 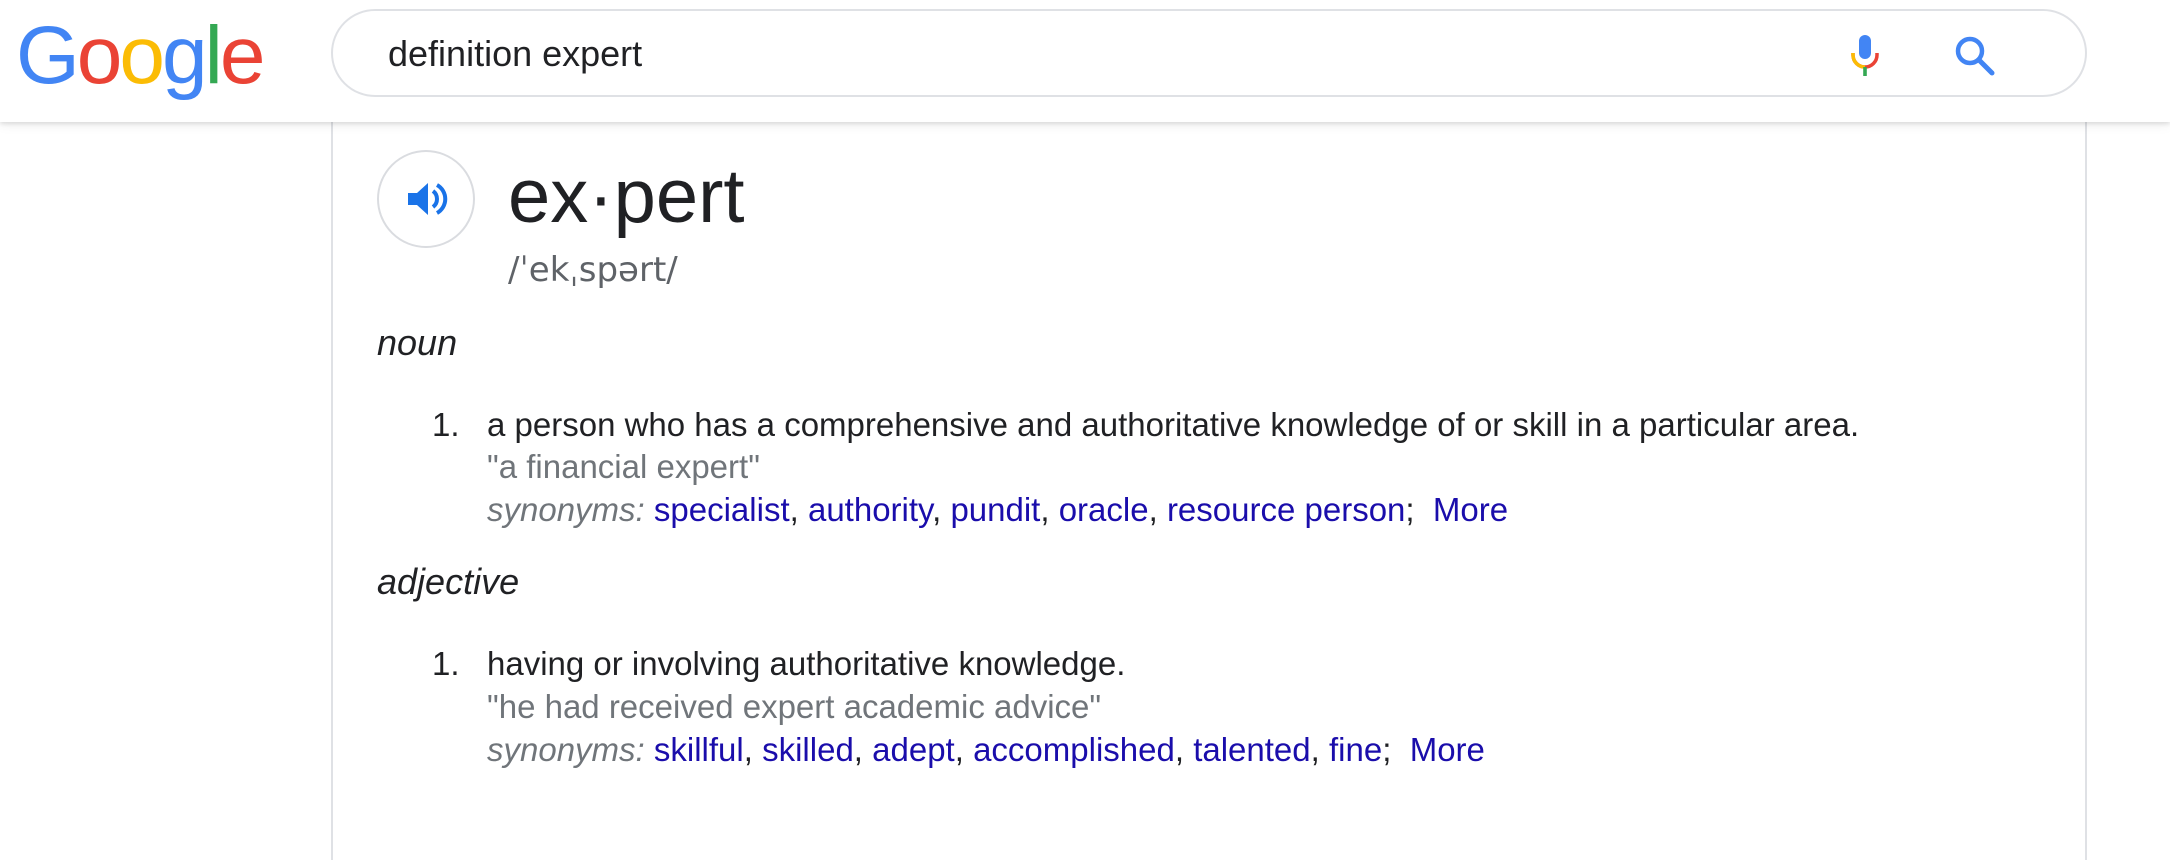 What do you see at coordinates (1286, 509) in the screenshot?
I see `synonym-link: resource person` at bounding box center [1286, 509].